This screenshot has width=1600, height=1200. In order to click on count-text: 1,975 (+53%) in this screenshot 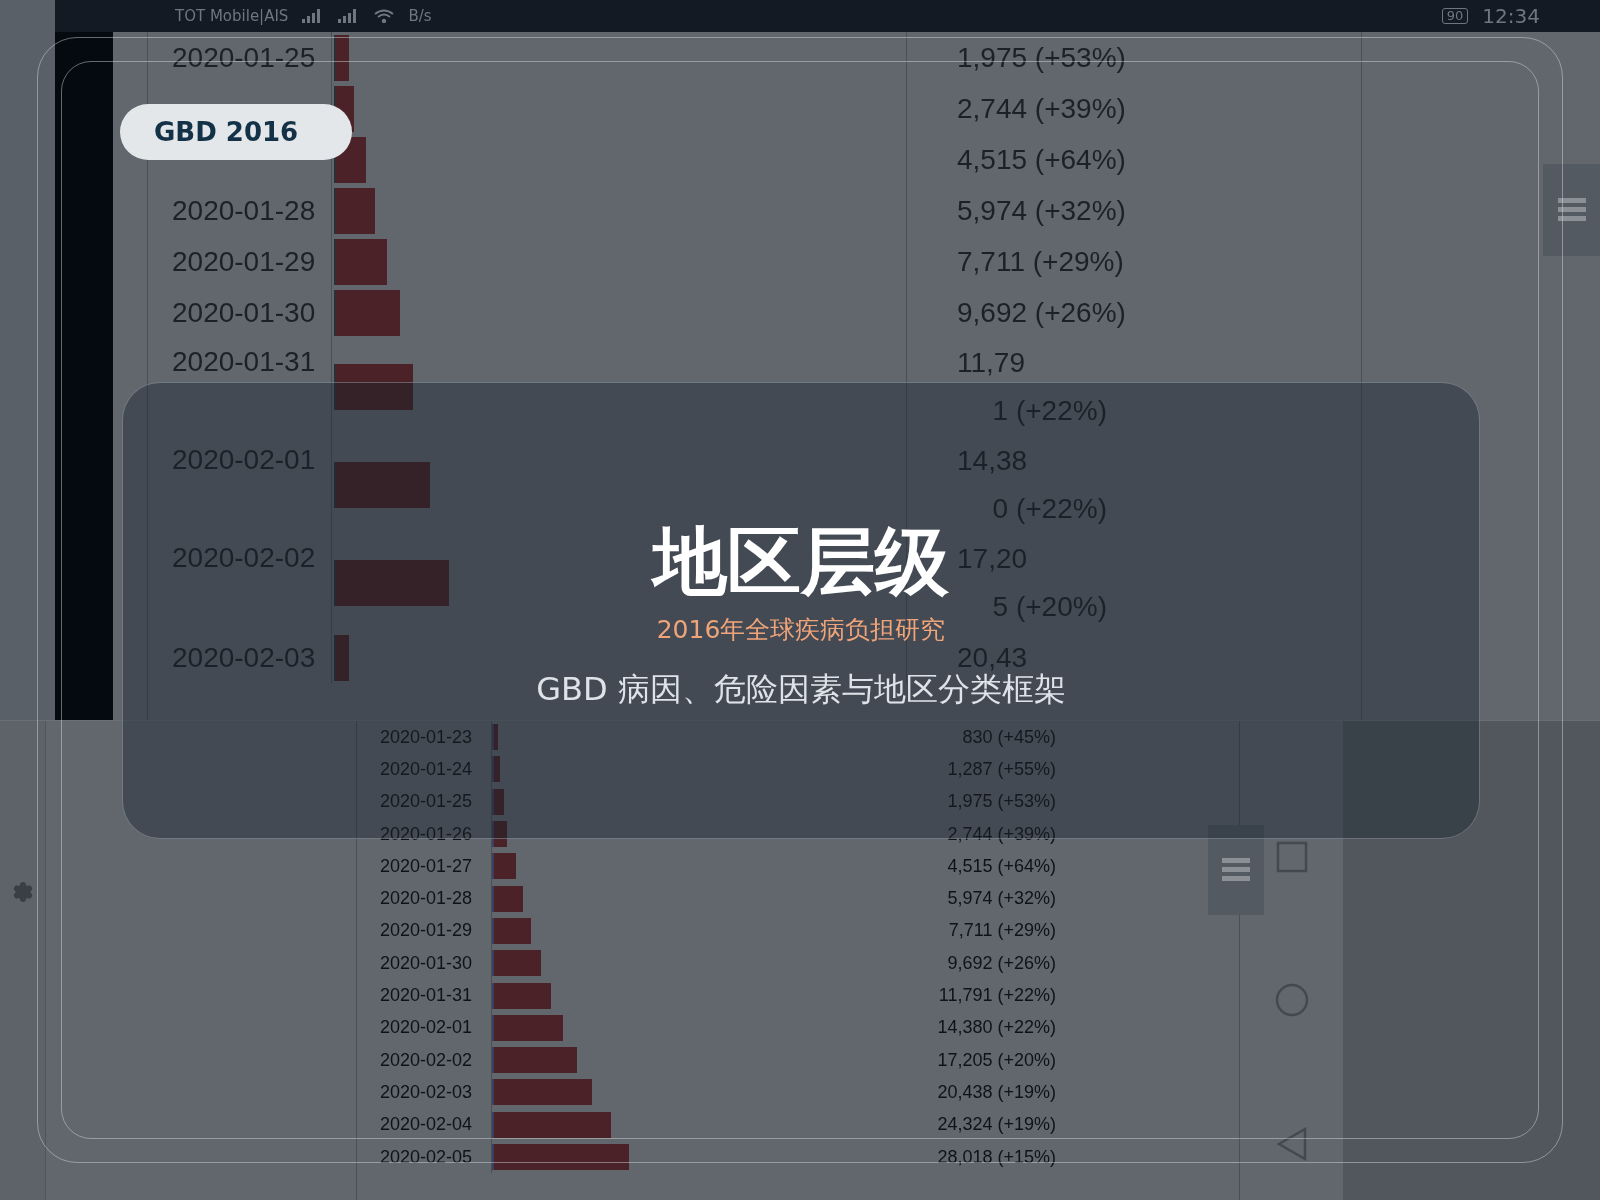, I will do `click(1041, 57)`.